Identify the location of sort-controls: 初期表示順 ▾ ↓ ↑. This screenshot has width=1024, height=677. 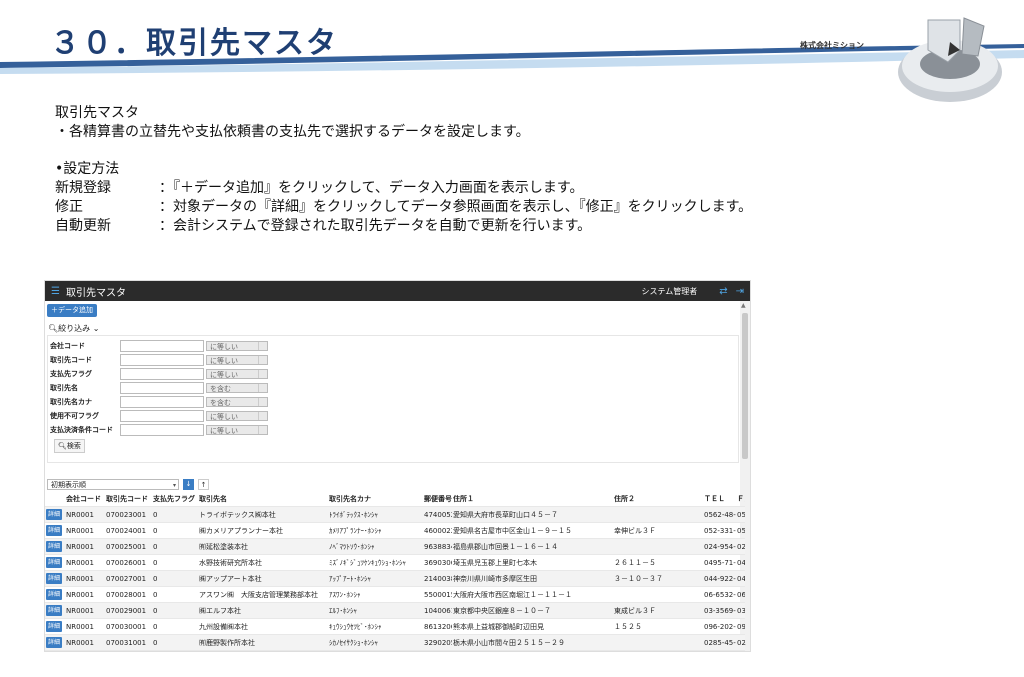
(128, 484).